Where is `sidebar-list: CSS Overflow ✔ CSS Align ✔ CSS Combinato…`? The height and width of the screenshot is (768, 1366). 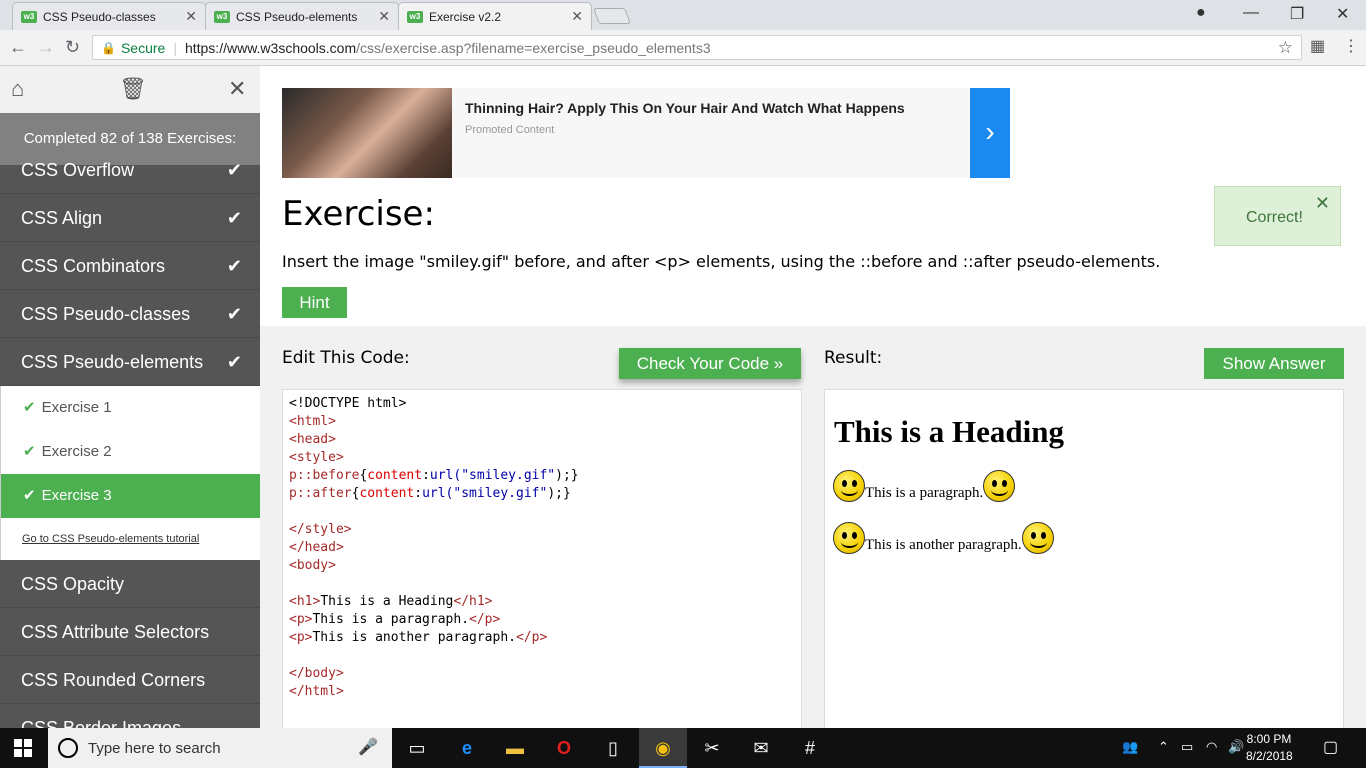 sidebar-list: CSS Overflow ✔ CSS Align ✔ CSS Combinato… is located at coordinates (130, 437).